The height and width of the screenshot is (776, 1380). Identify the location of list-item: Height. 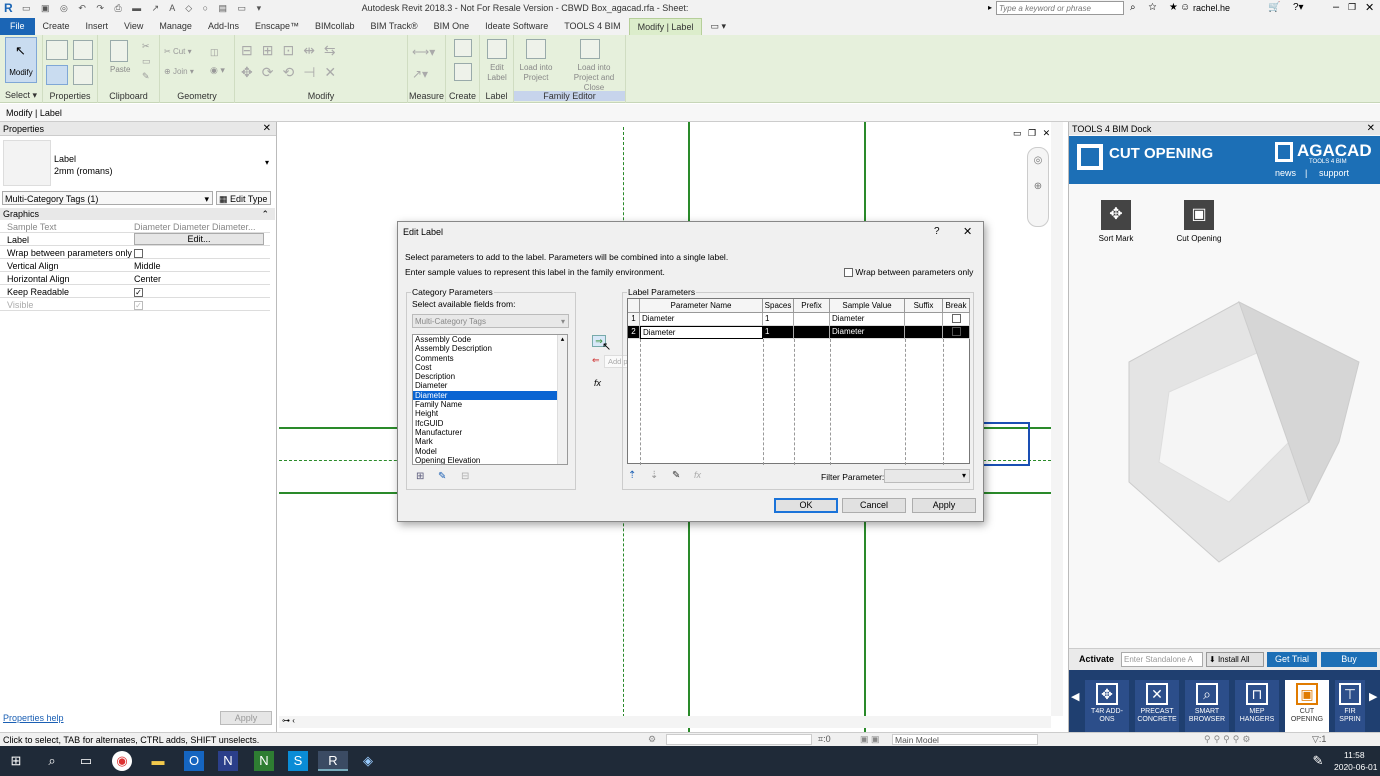
(490, 413).